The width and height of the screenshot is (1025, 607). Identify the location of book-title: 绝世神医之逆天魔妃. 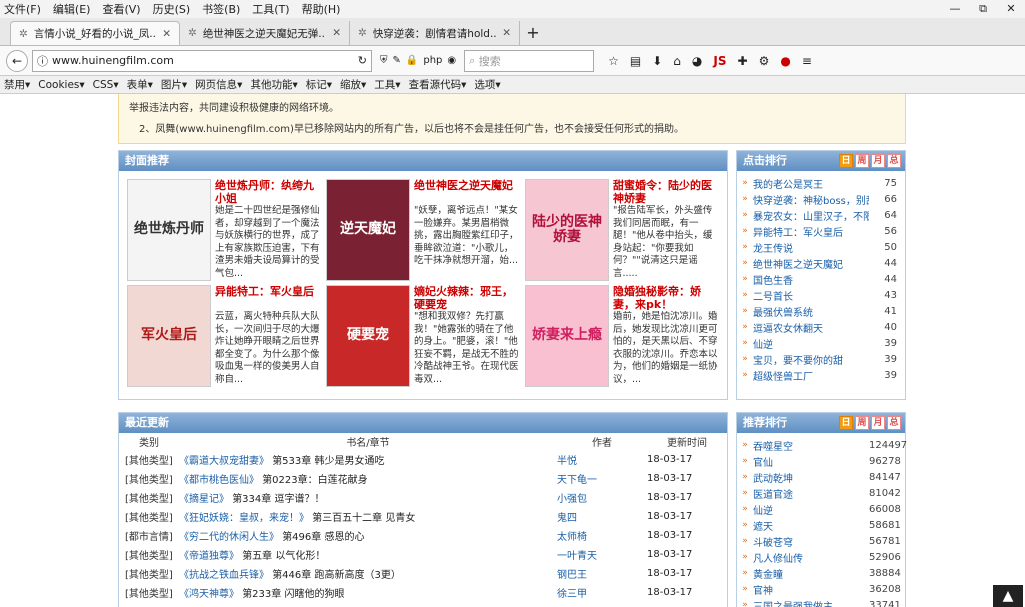
(467, 185).